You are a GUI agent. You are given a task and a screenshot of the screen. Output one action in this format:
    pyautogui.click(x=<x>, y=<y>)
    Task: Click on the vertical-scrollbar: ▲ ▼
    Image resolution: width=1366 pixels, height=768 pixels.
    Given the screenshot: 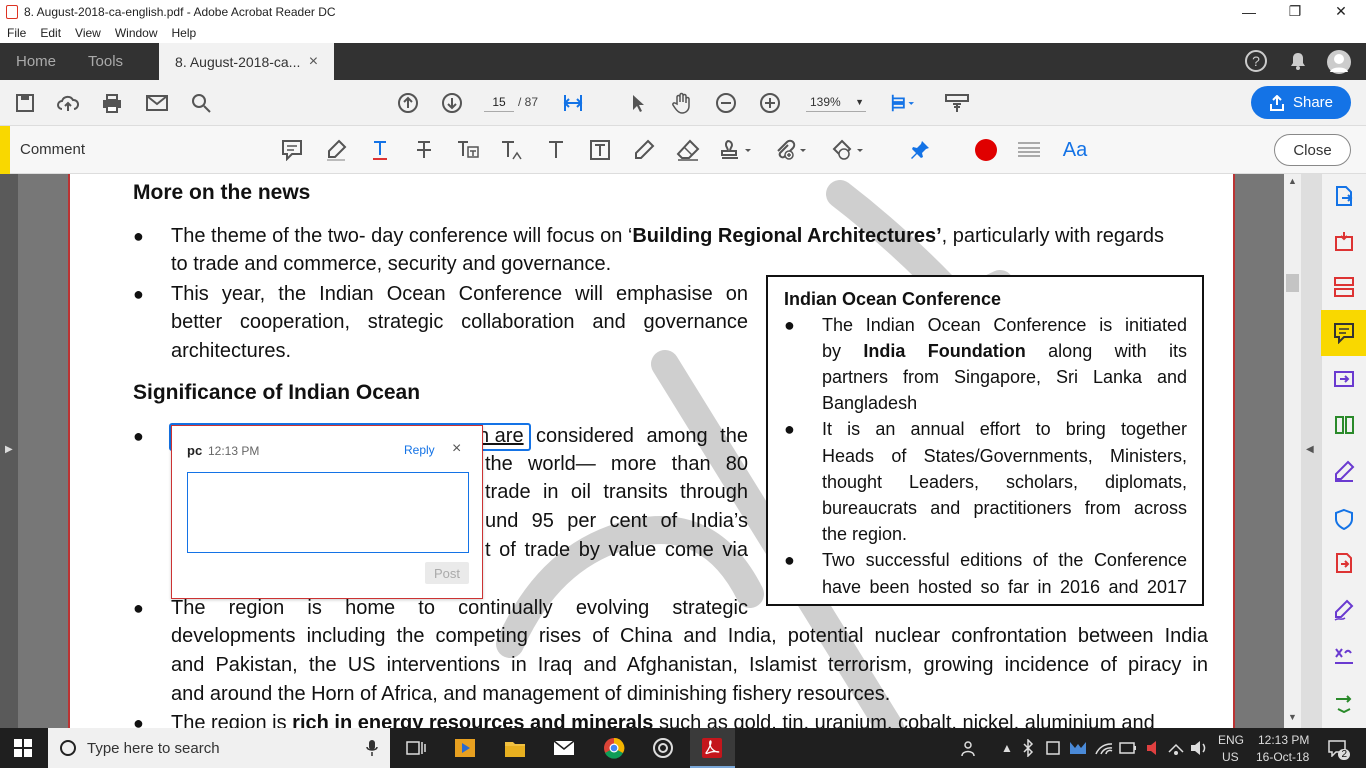 What is the action you would take?
    pyautogui.click(x=1292, y=451)
    